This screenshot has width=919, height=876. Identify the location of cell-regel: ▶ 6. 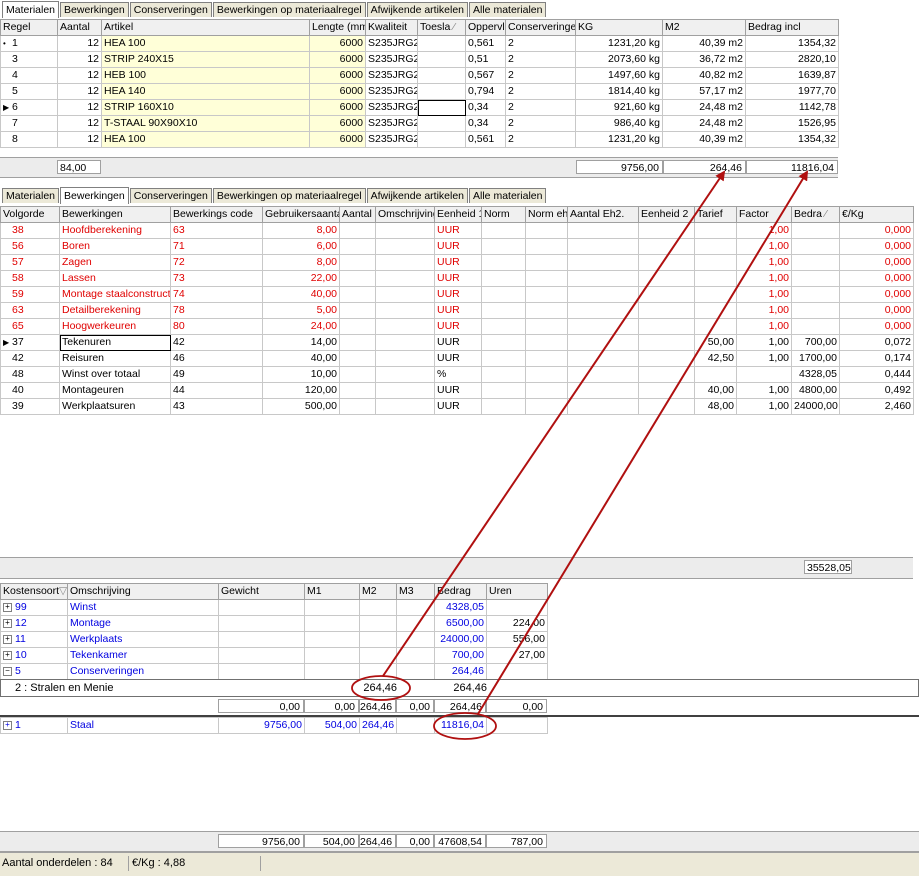
(29, 107).